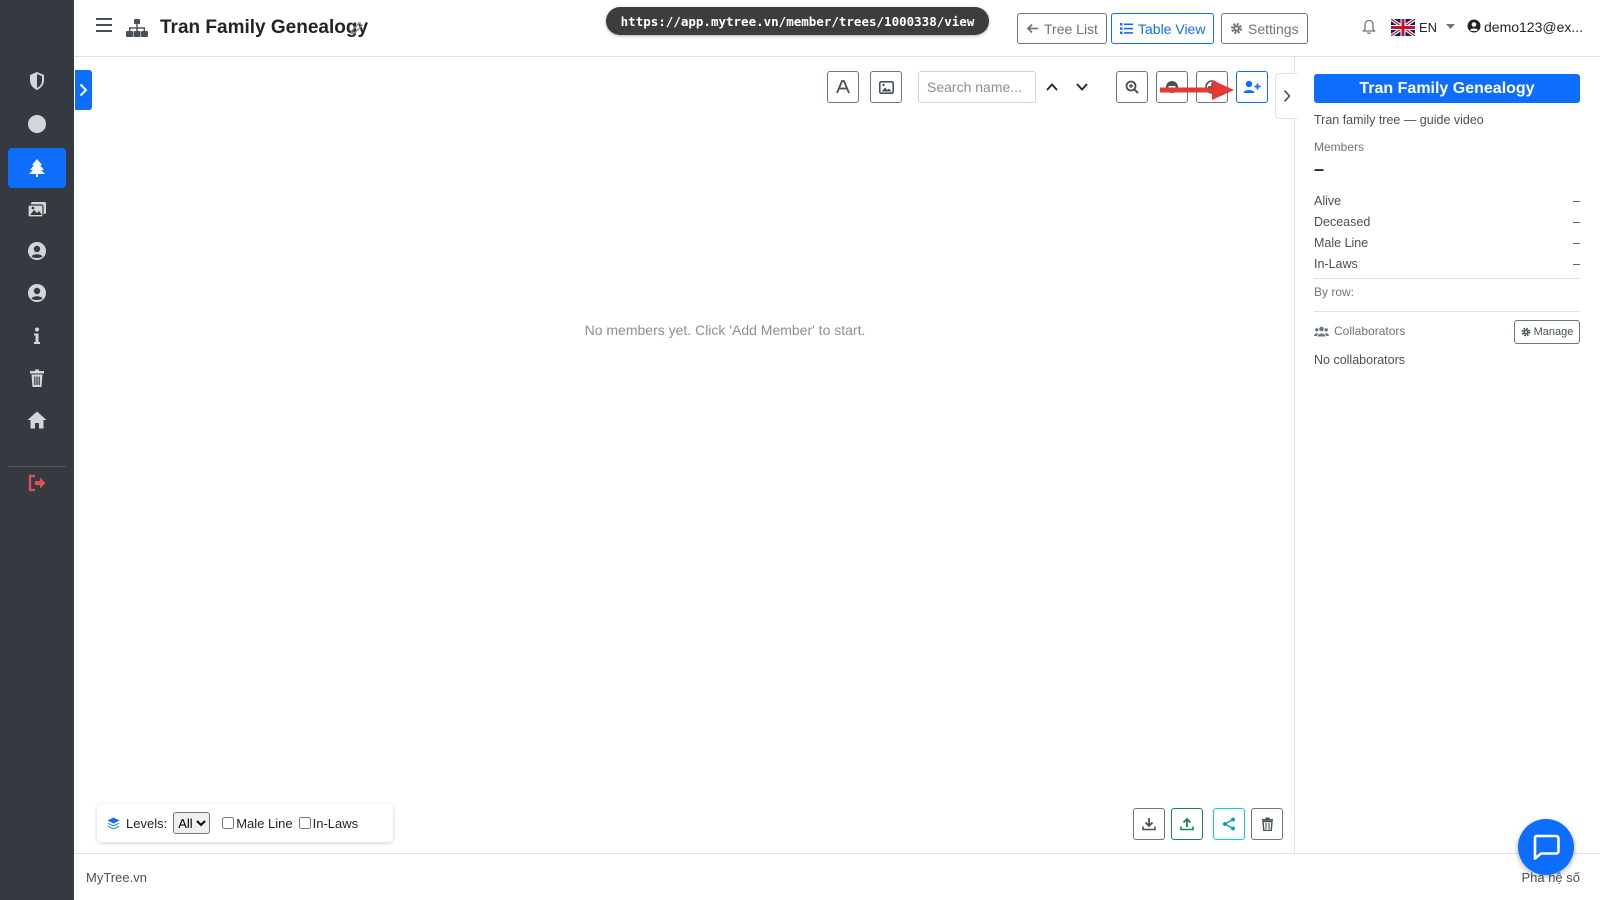 The width and height of the screenshot is (1600, 900). I want to click on annotation-arrow-icon, so click(1197, 90).